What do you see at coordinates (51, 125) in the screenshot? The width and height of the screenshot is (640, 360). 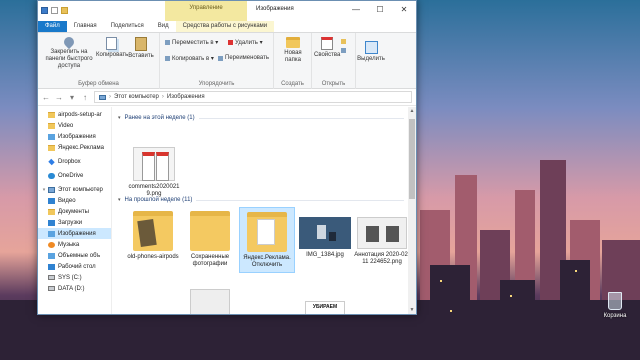 I see `folder-icon` at bounding box center [51, 125].